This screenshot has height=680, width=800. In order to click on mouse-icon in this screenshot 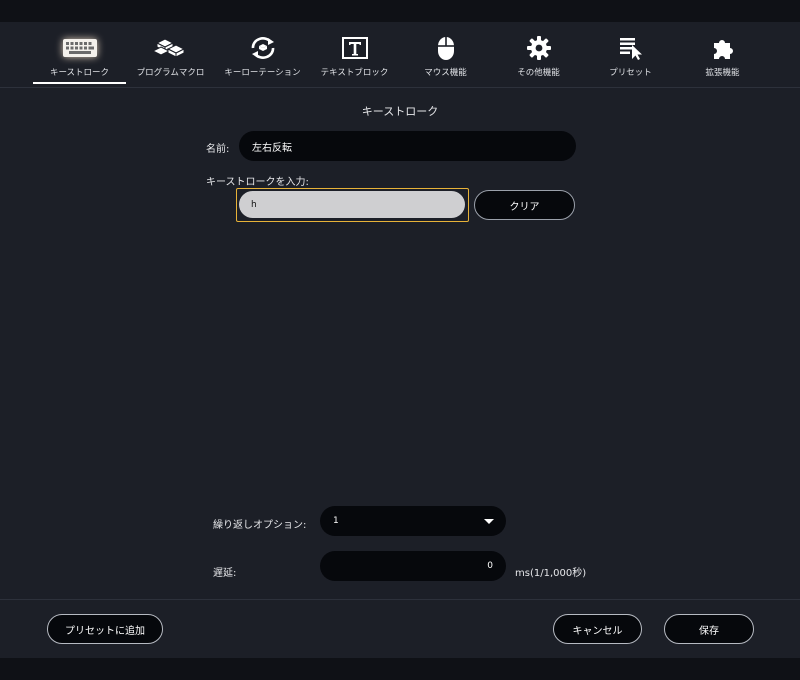, I will do `click(446, 48)`.